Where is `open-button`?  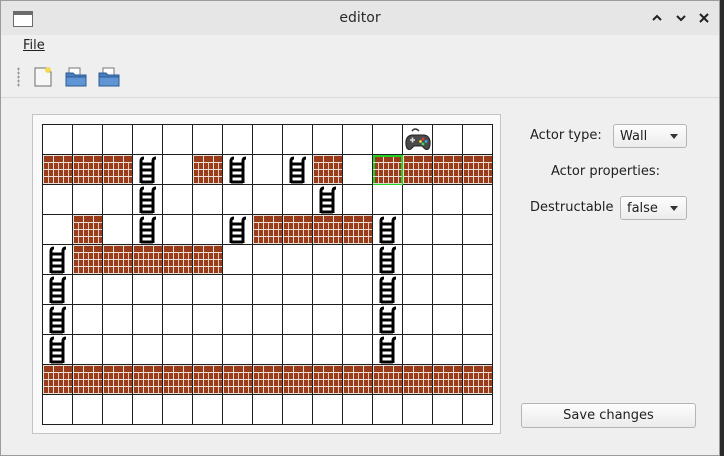
open-button is located at coordinates (76, 77).